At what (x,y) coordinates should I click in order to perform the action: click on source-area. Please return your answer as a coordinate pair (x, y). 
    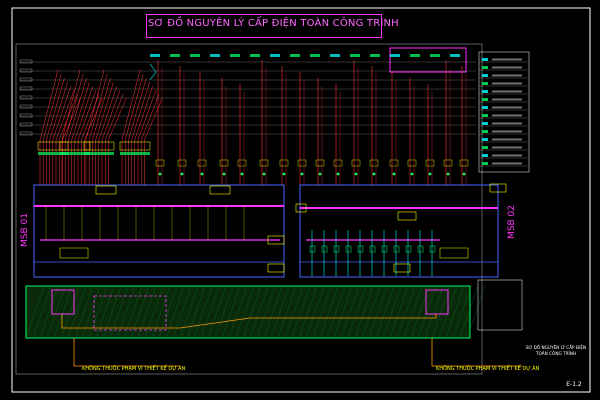
    Looking at the image, I should click on (274, 309).